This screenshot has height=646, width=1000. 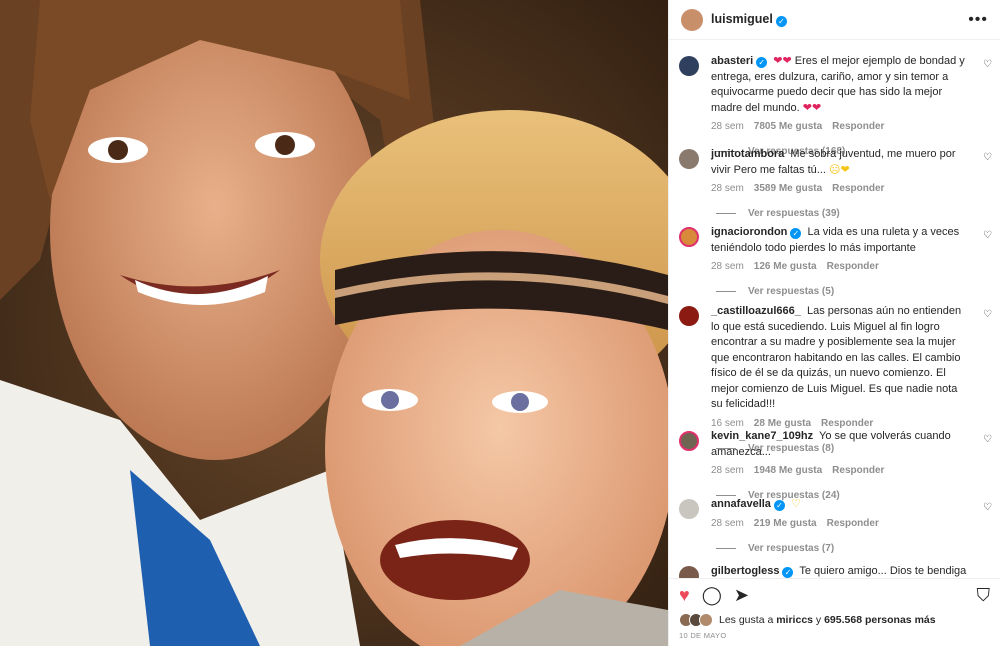 I want to click on post-actions-bar: ♥ ◯ ➤ ⛉, so click(x=834, y=595).